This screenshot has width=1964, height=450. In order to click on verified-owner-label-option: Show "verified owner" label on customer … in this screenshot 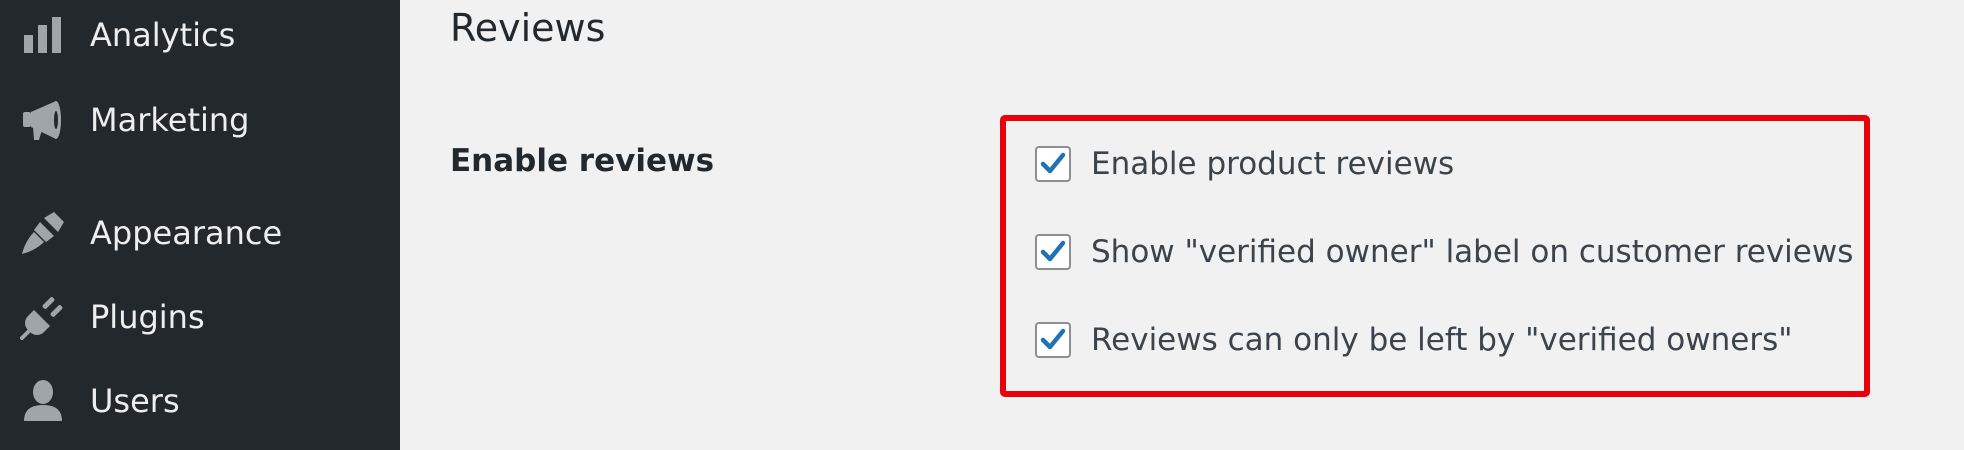, I will do `click(1444, 252)`.